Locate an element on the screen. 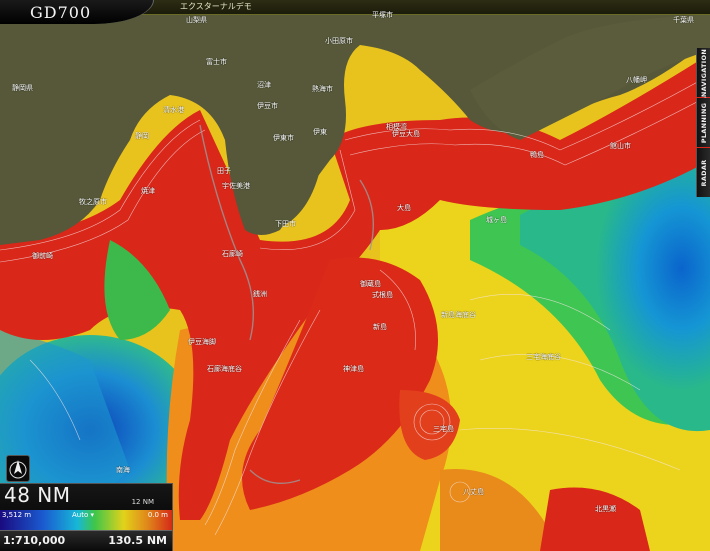  place-label: 八幡岬 is located at coordinates (636, 80).